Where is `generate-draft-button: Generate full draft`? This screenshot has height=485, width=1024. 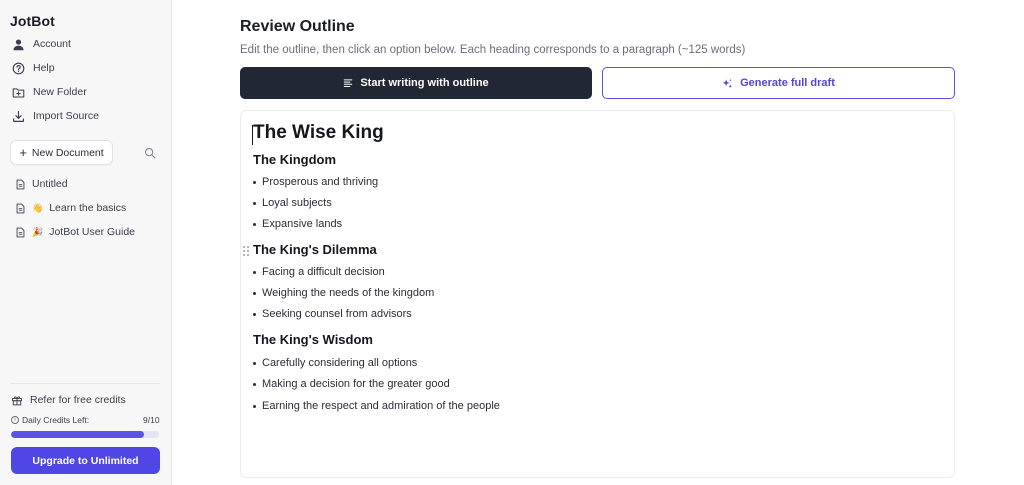
generate-draft-button: Generate full draft is located at coordinates (778, 83).